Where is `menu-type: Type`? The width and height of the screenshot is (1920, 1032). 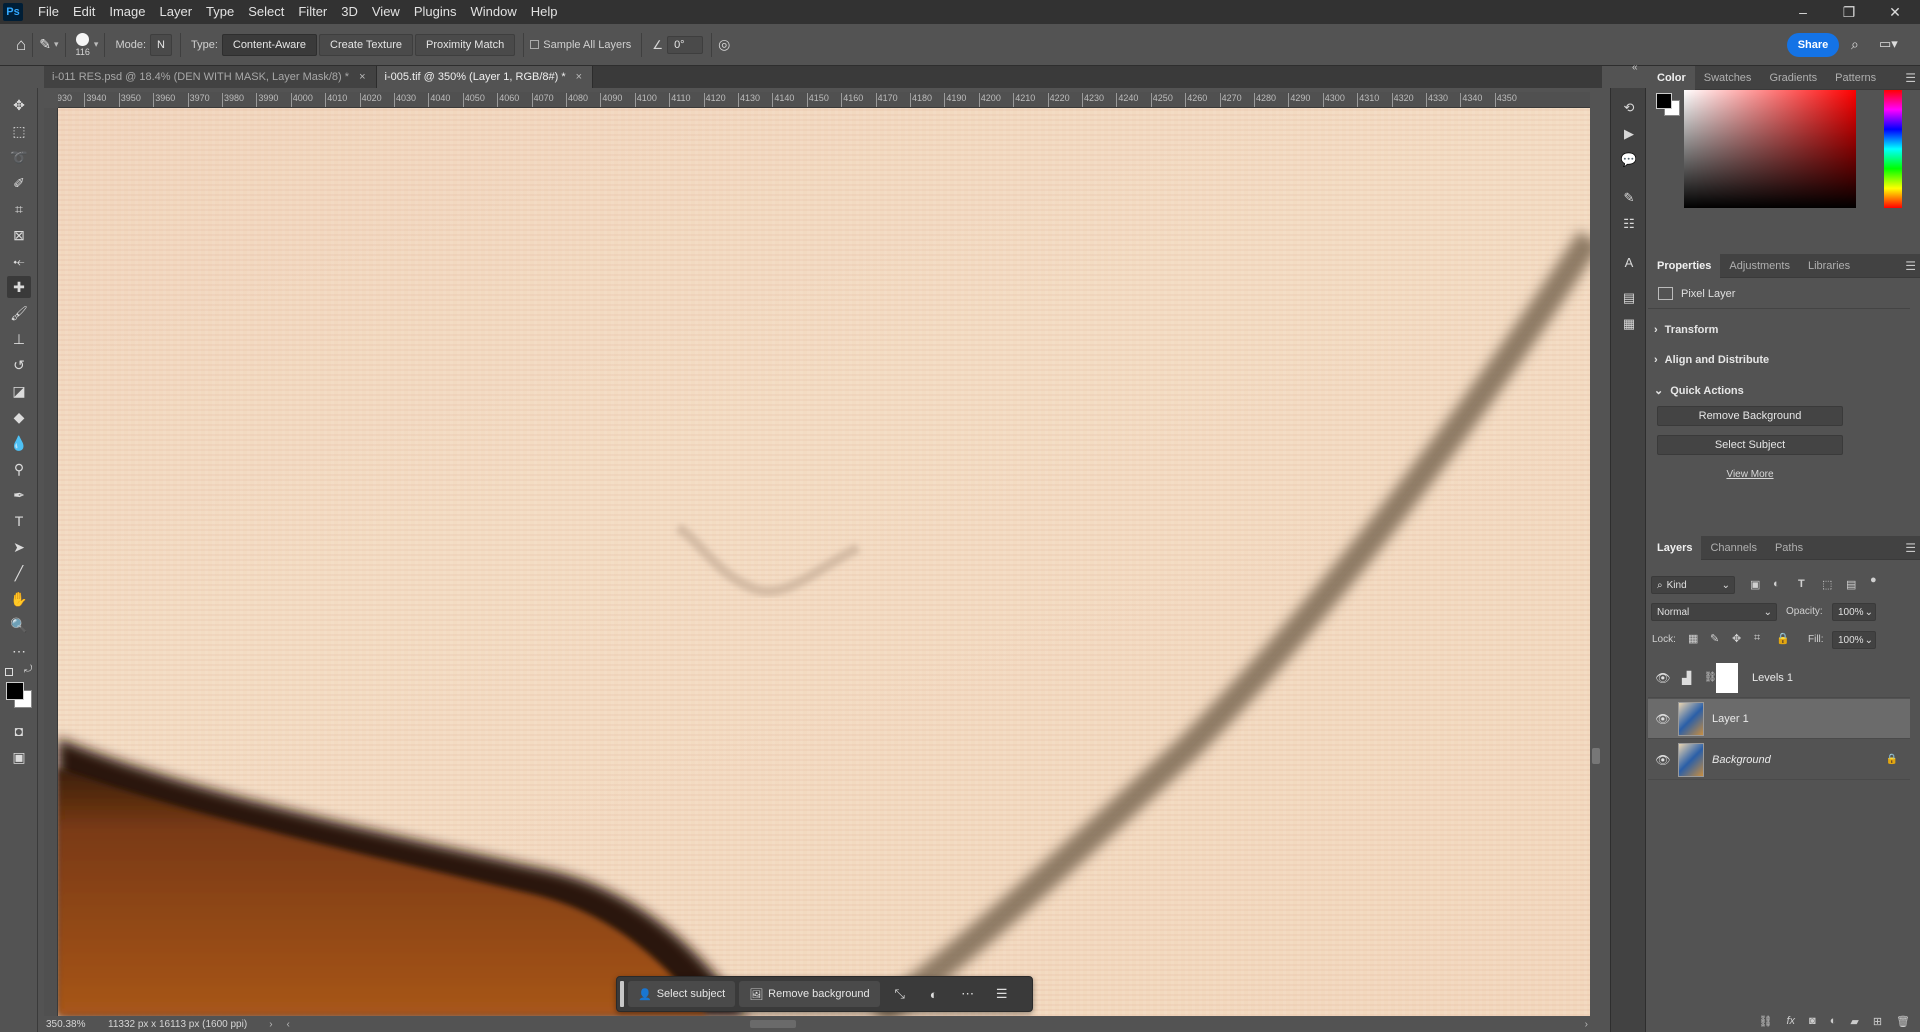
menu-type: Type is located at coordinates (220, 12).